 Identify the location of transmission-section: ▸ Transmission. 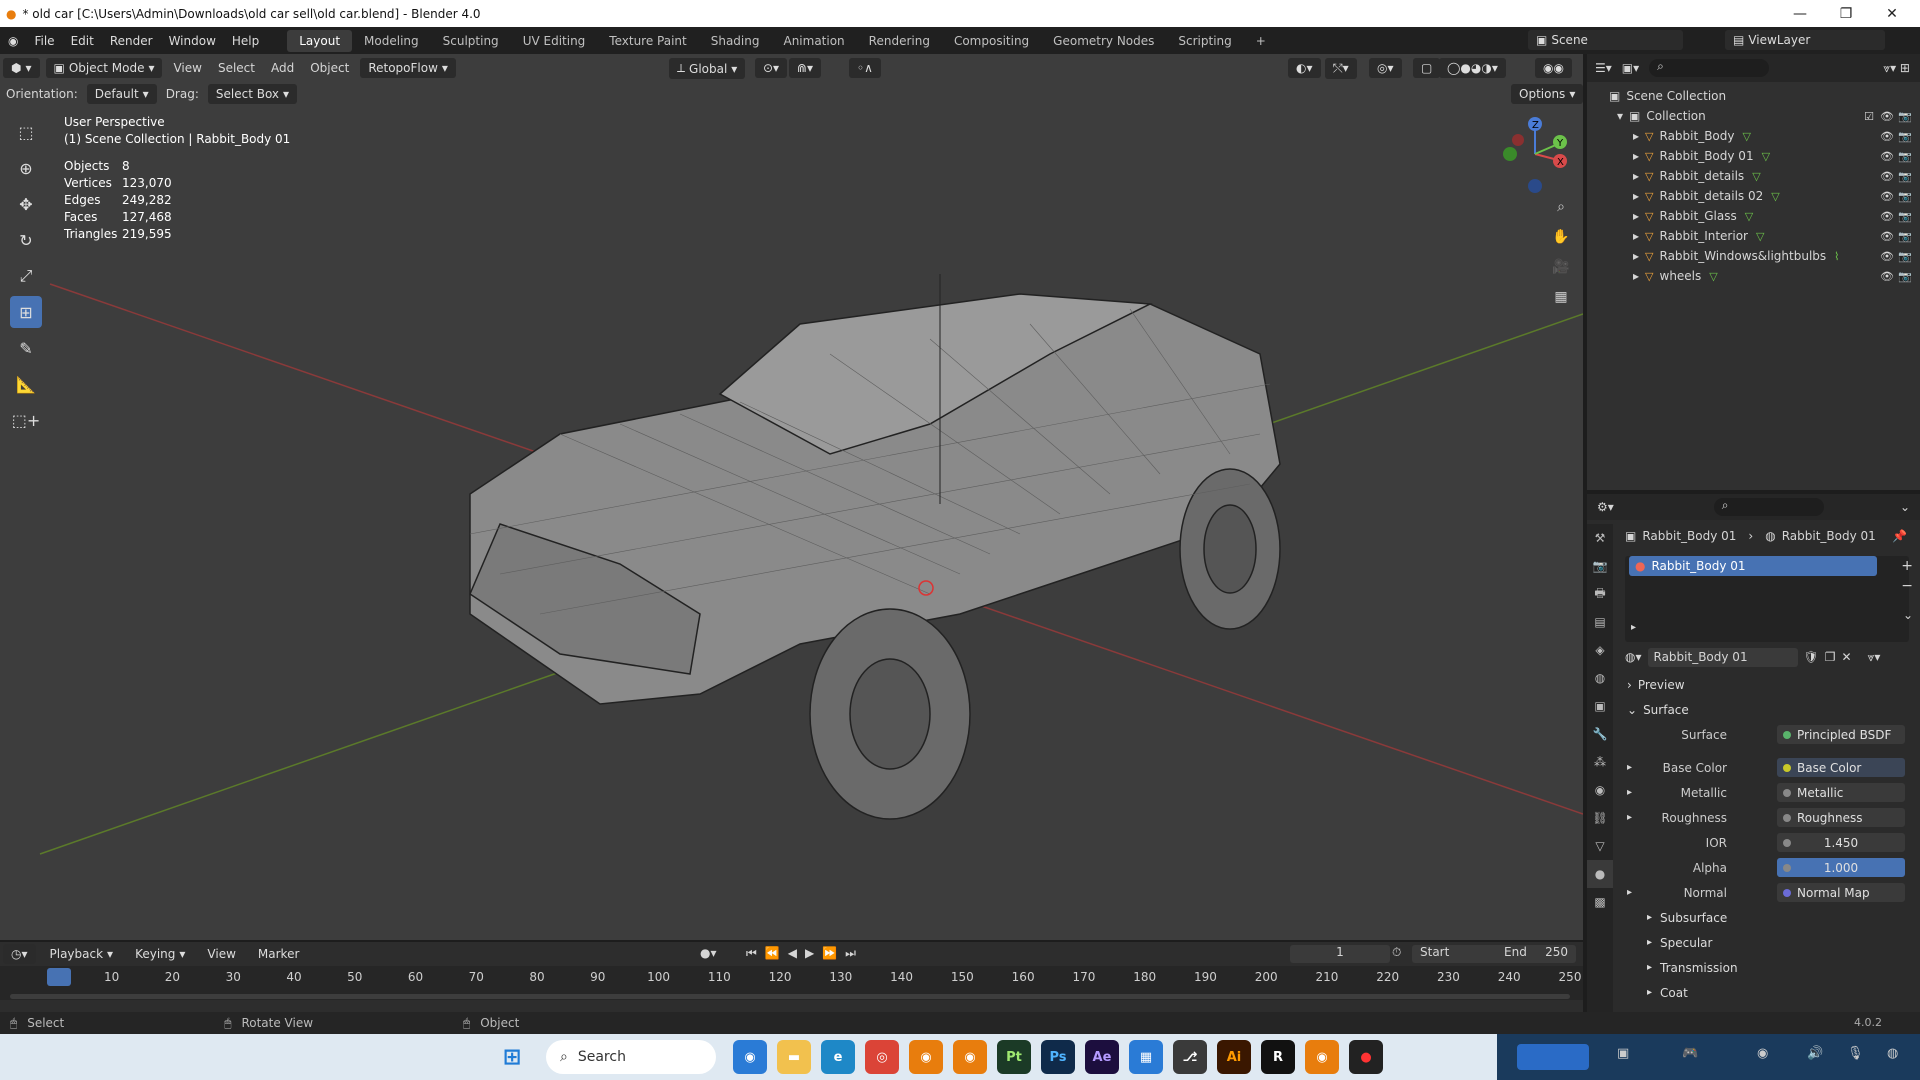
(1767, 967).